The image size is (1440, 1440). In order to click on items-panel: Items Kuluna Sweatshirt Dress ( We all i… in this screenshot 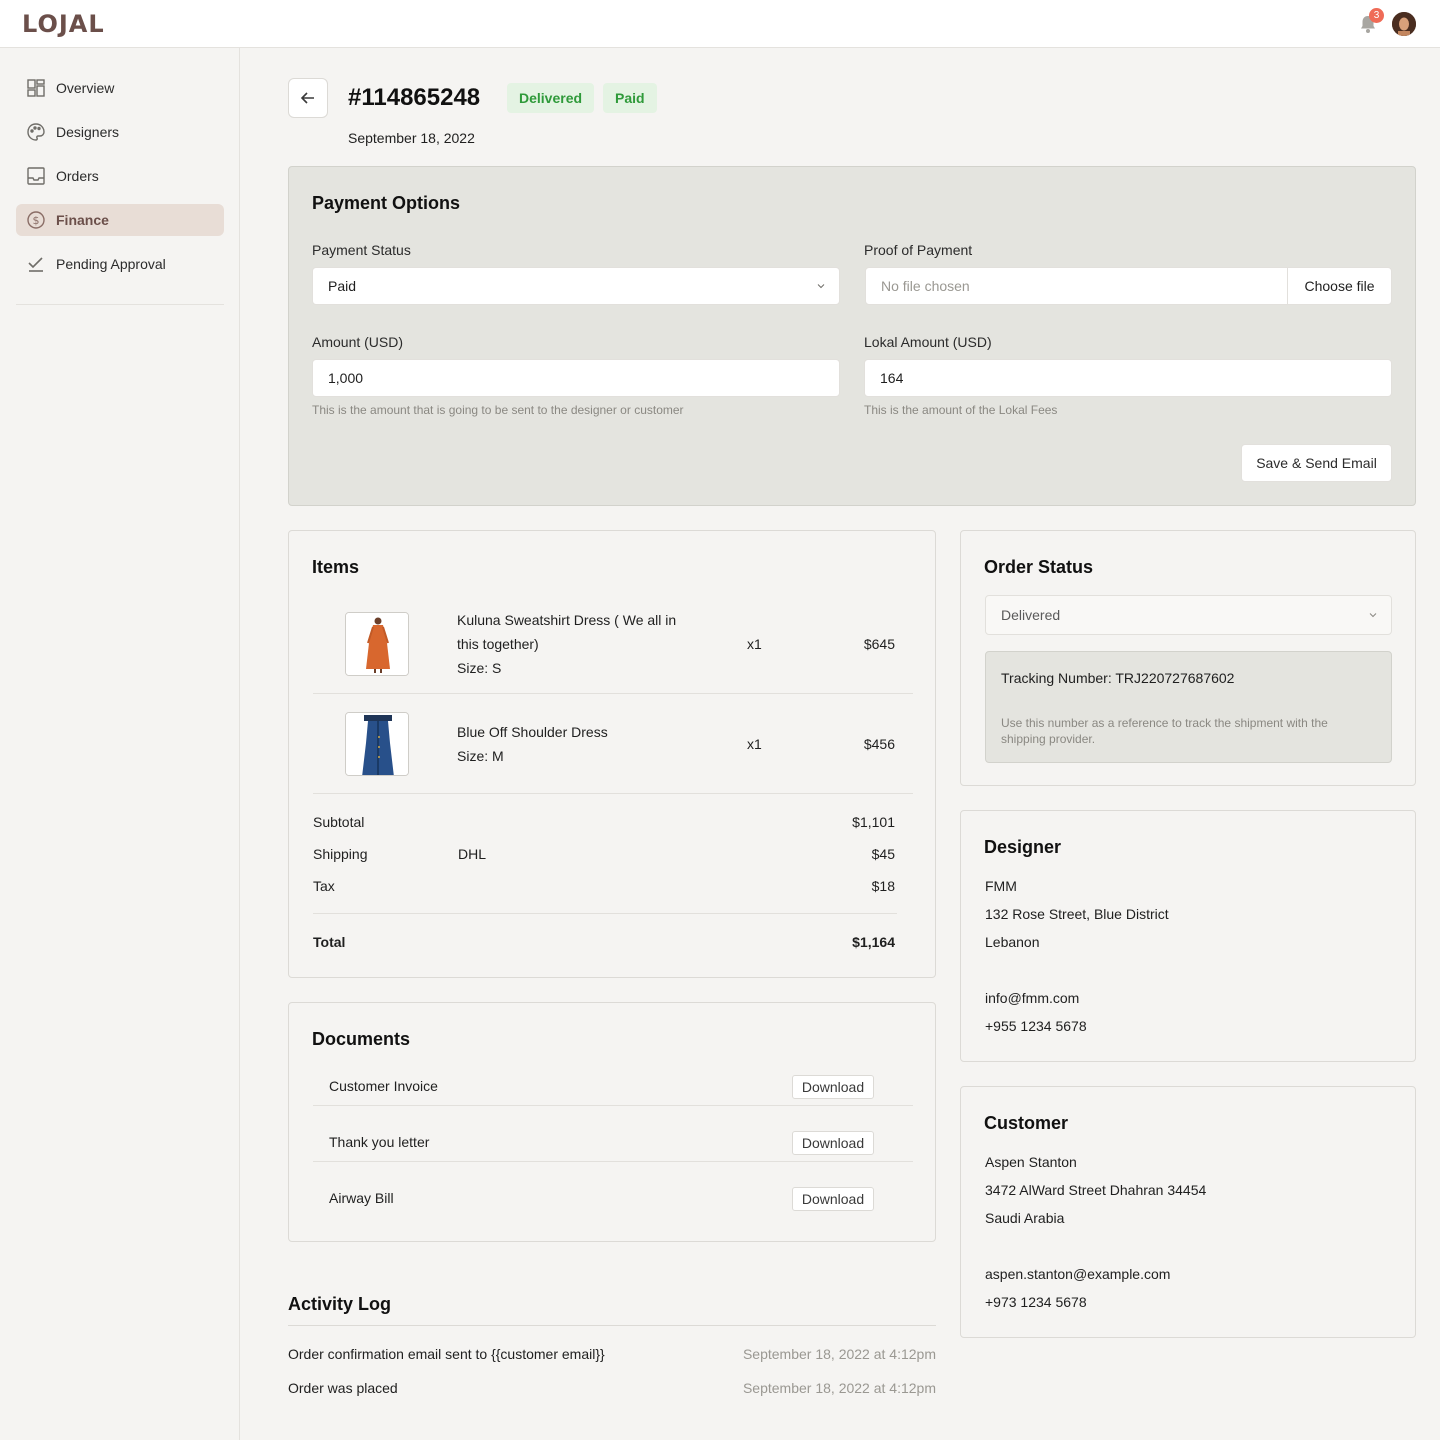, I will do `click(612, 754)`.